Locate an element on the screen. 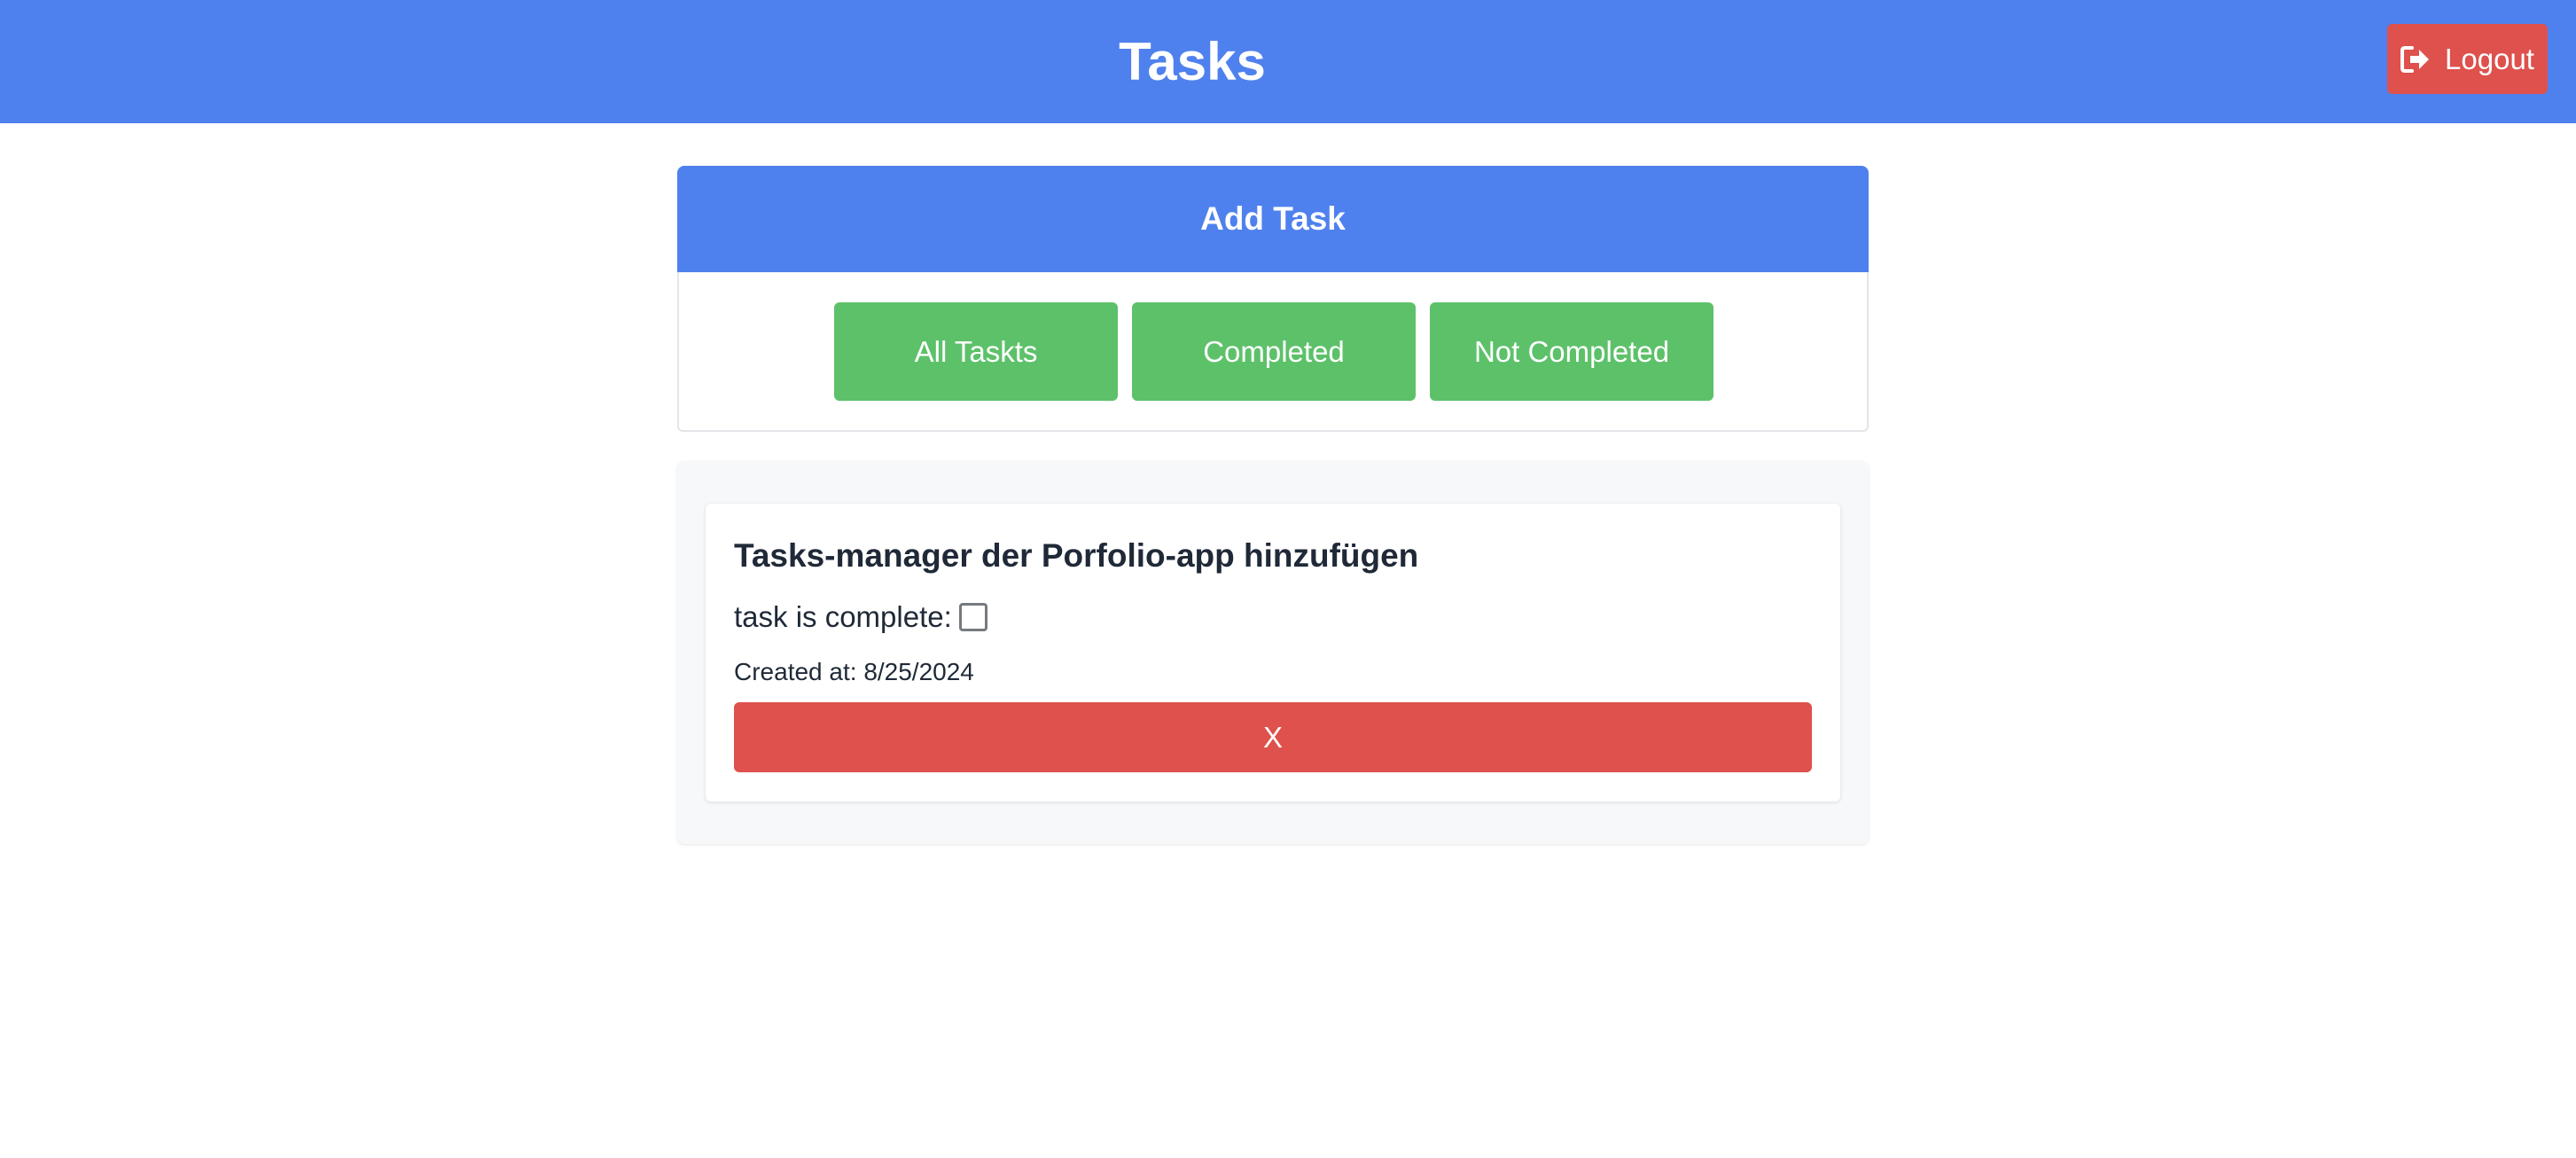 This screenshot has height=1158, width=2576. filter-completed-button: Completed is located at coordinates (1274, 351).